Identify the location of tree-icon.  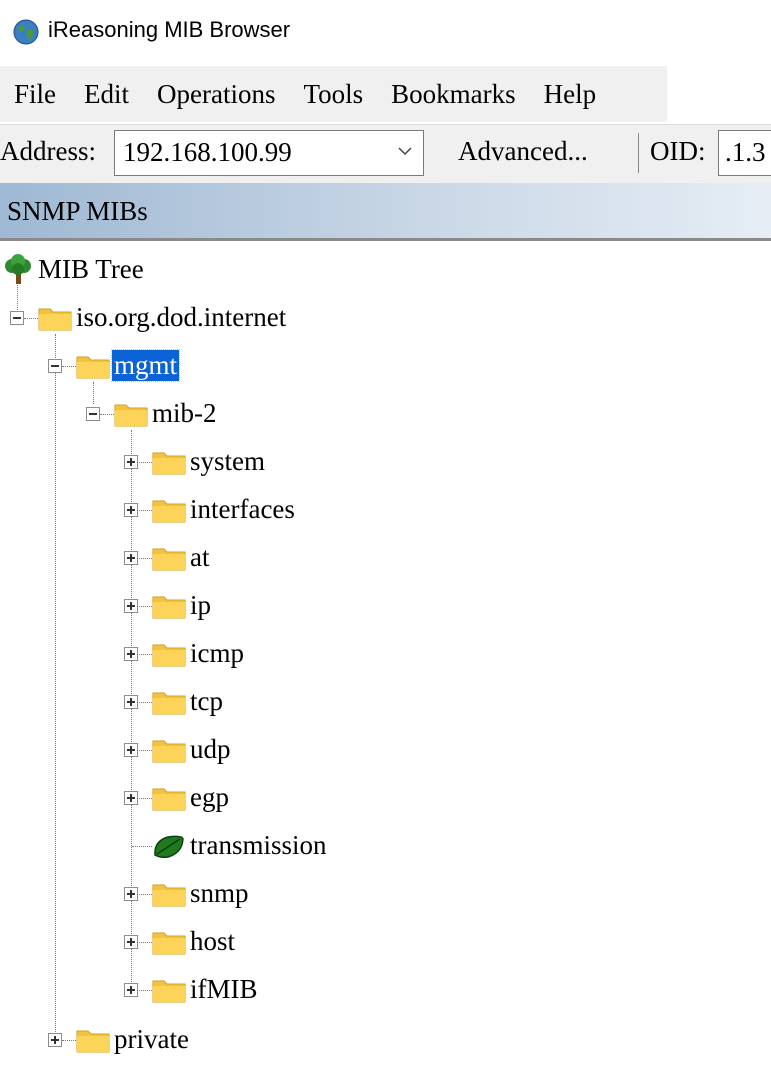
(18, 269).